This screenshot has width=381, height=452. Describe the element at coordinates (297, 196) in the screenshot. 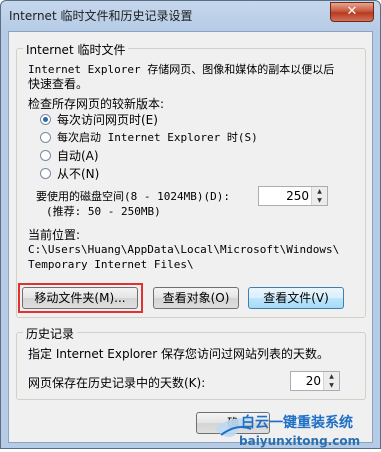

I see `disk-space-value: 250` at that location.